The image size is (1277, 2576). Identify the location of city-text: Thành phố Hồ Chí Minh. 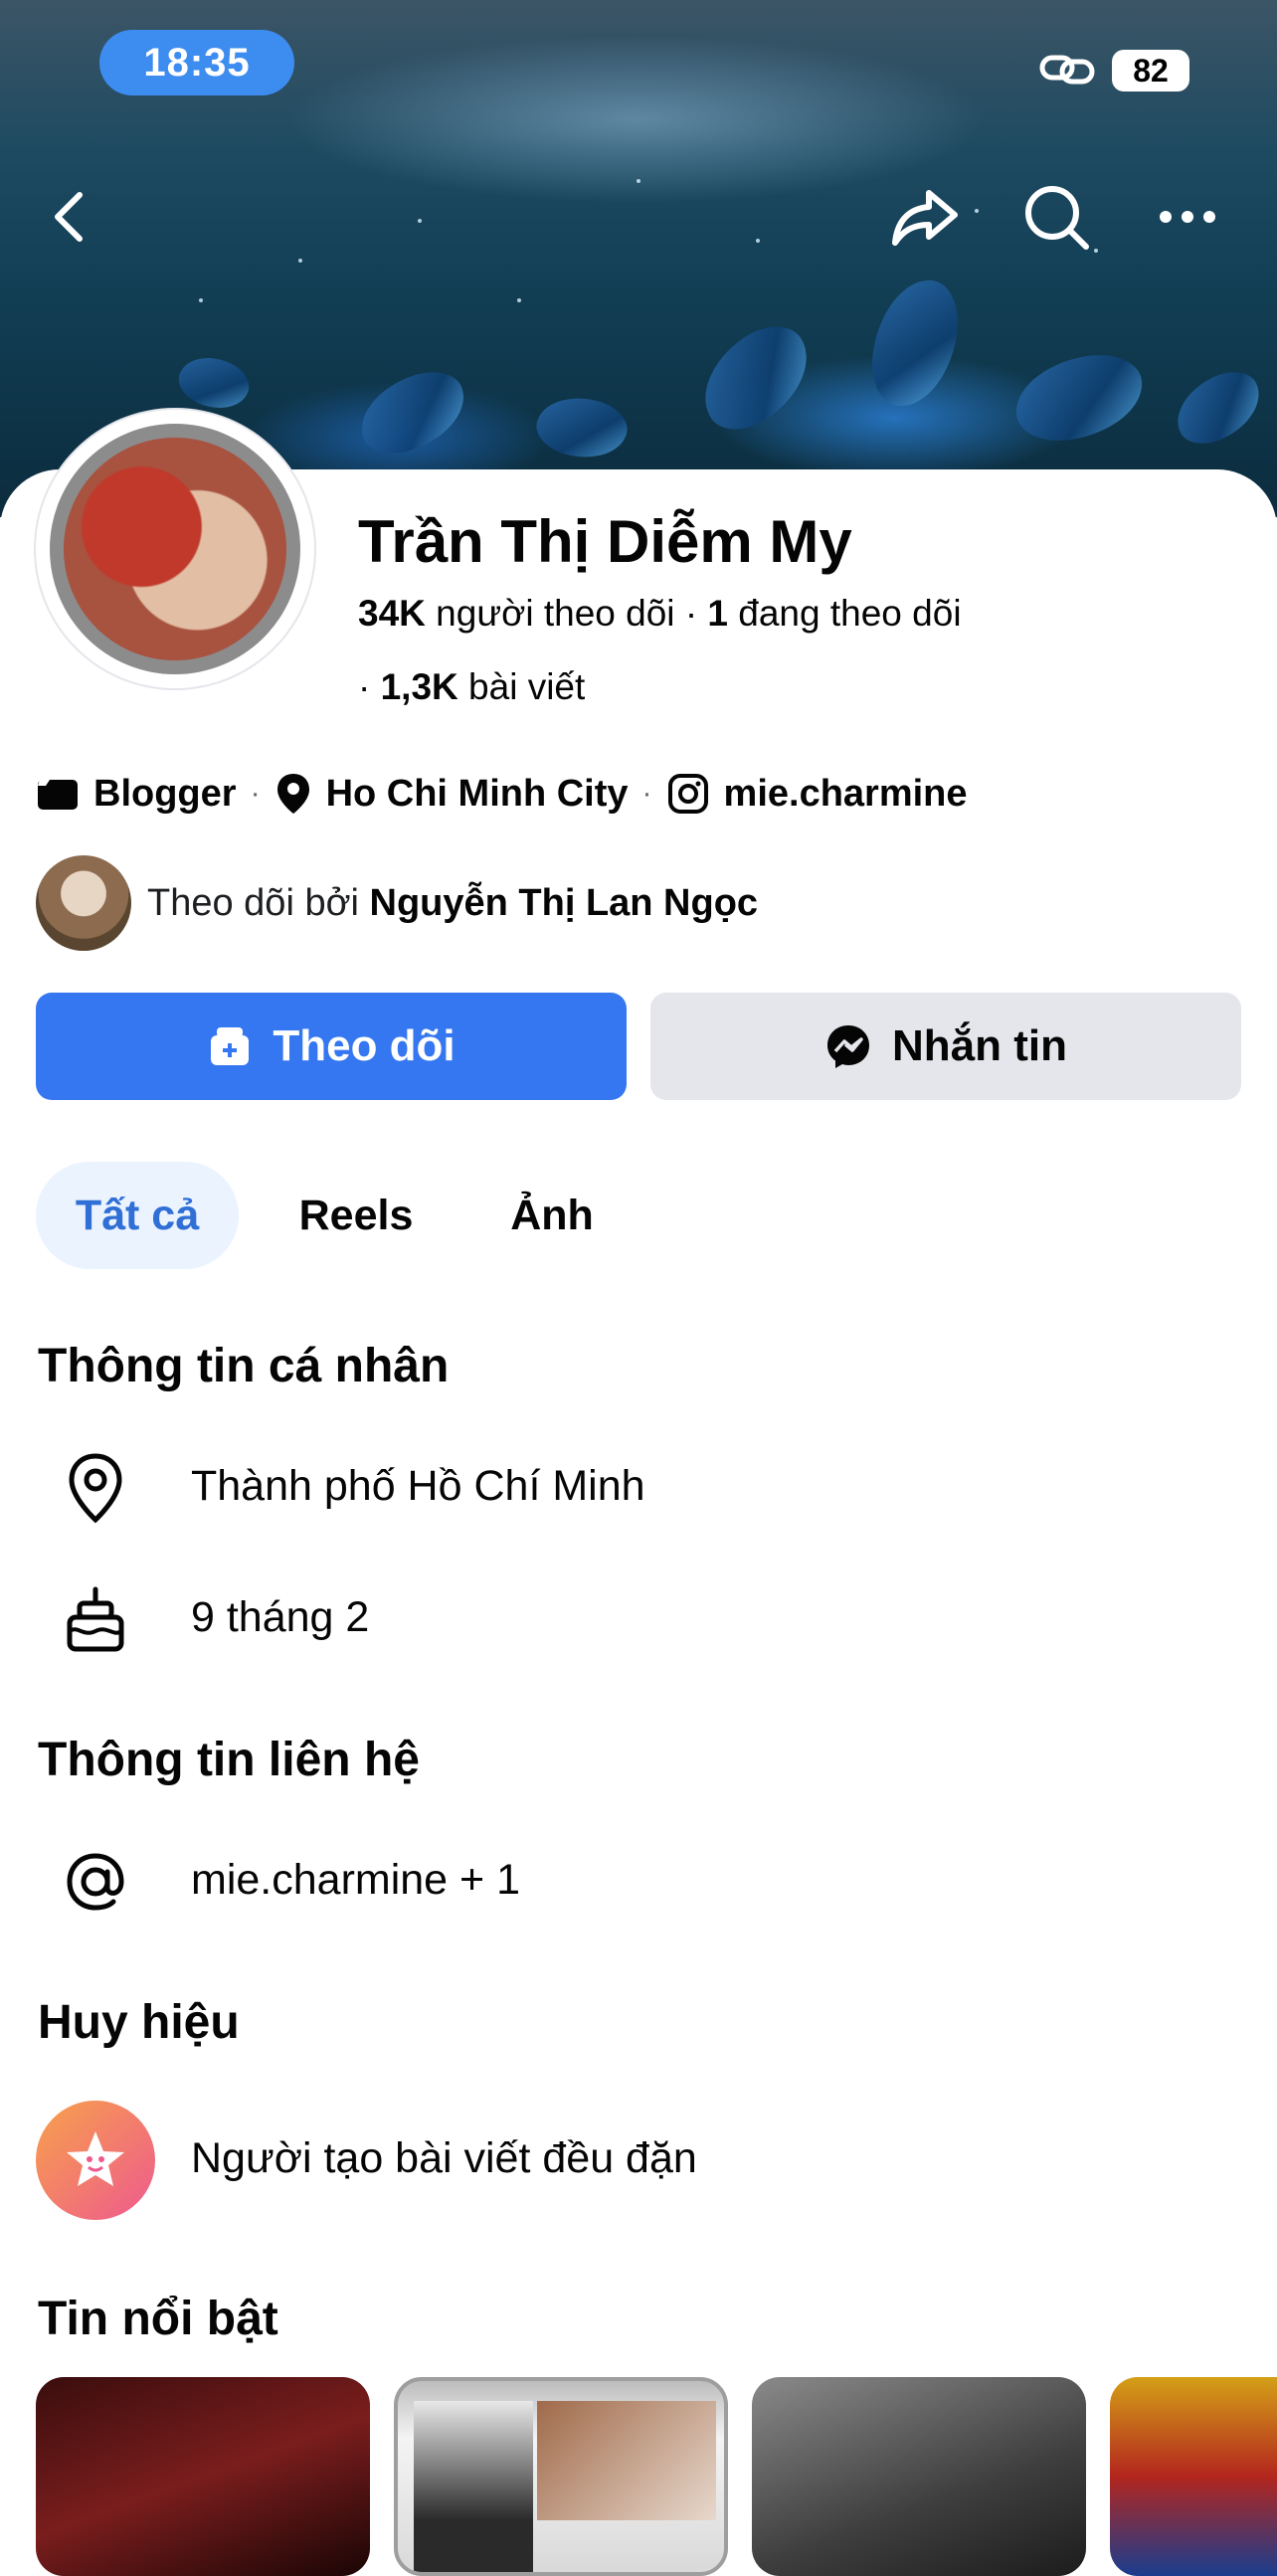
(418, 1486).